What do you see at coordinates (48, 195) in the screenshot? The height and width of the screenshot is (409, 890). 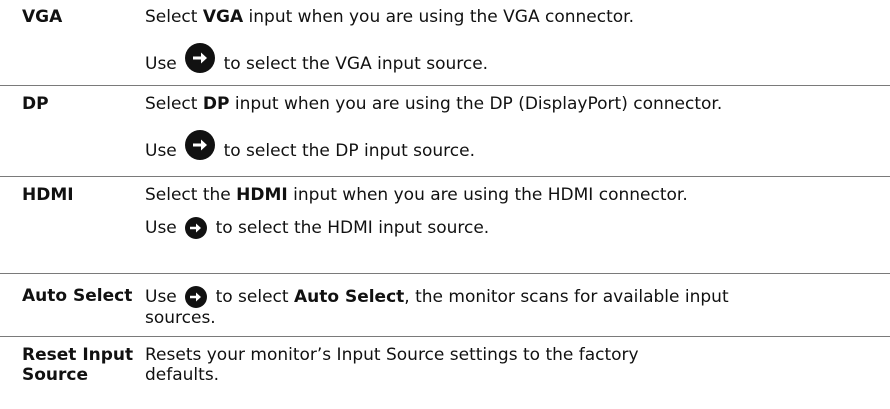 I see `term-label: HDMI` at bounding box center [48, 195].